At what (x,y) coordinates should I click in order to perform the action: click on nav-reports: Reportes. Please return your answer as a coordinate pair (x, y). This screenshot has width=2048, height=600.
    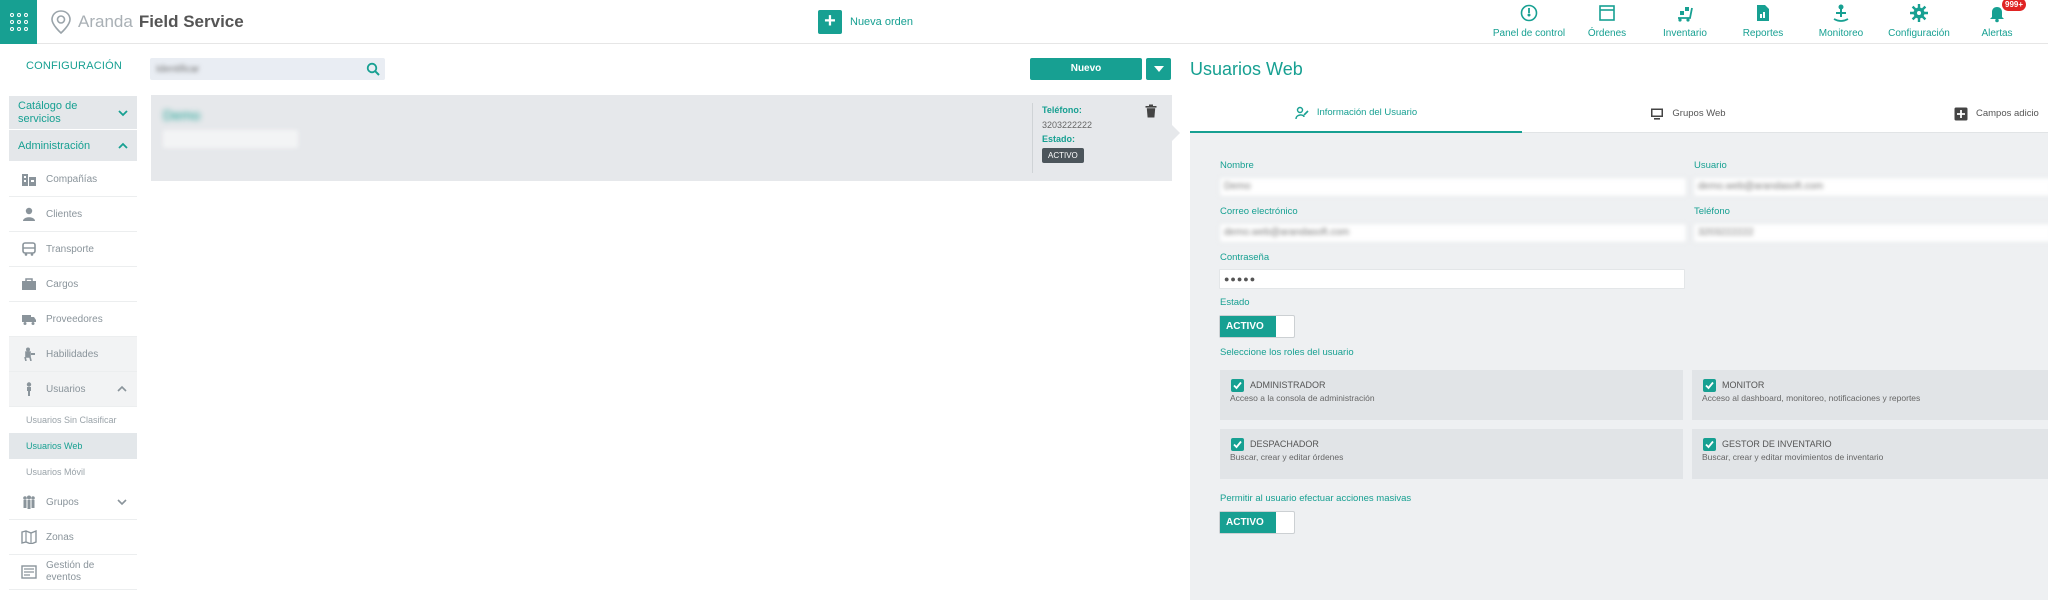
    Looking at the image, I should click on (1763, 22).